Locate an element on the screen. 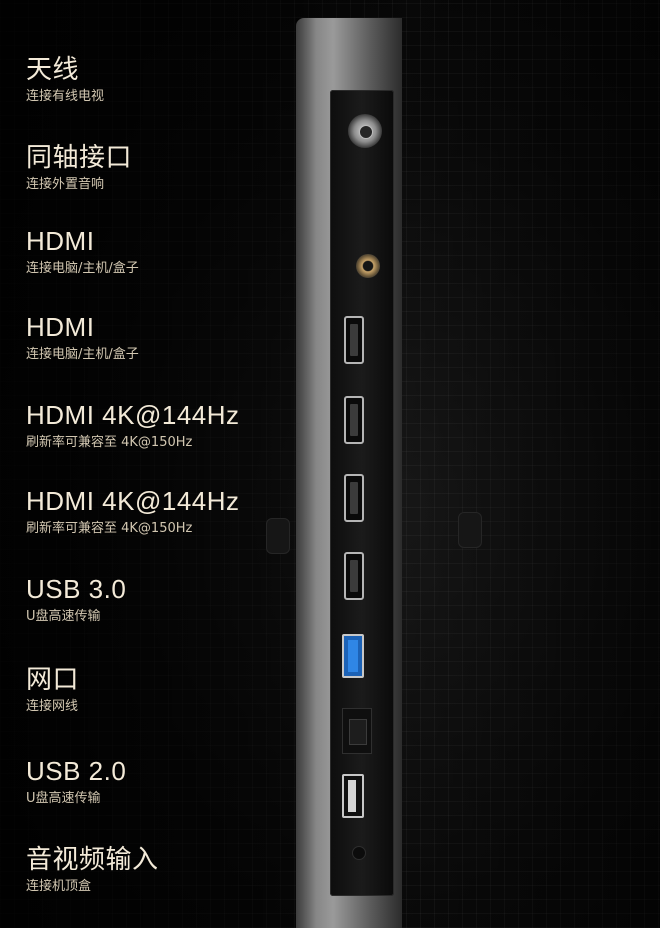 The image size is (660, 928). port-label-av-input: 音视频输入 连接机顶盒 is located at coordinates (92, 869).